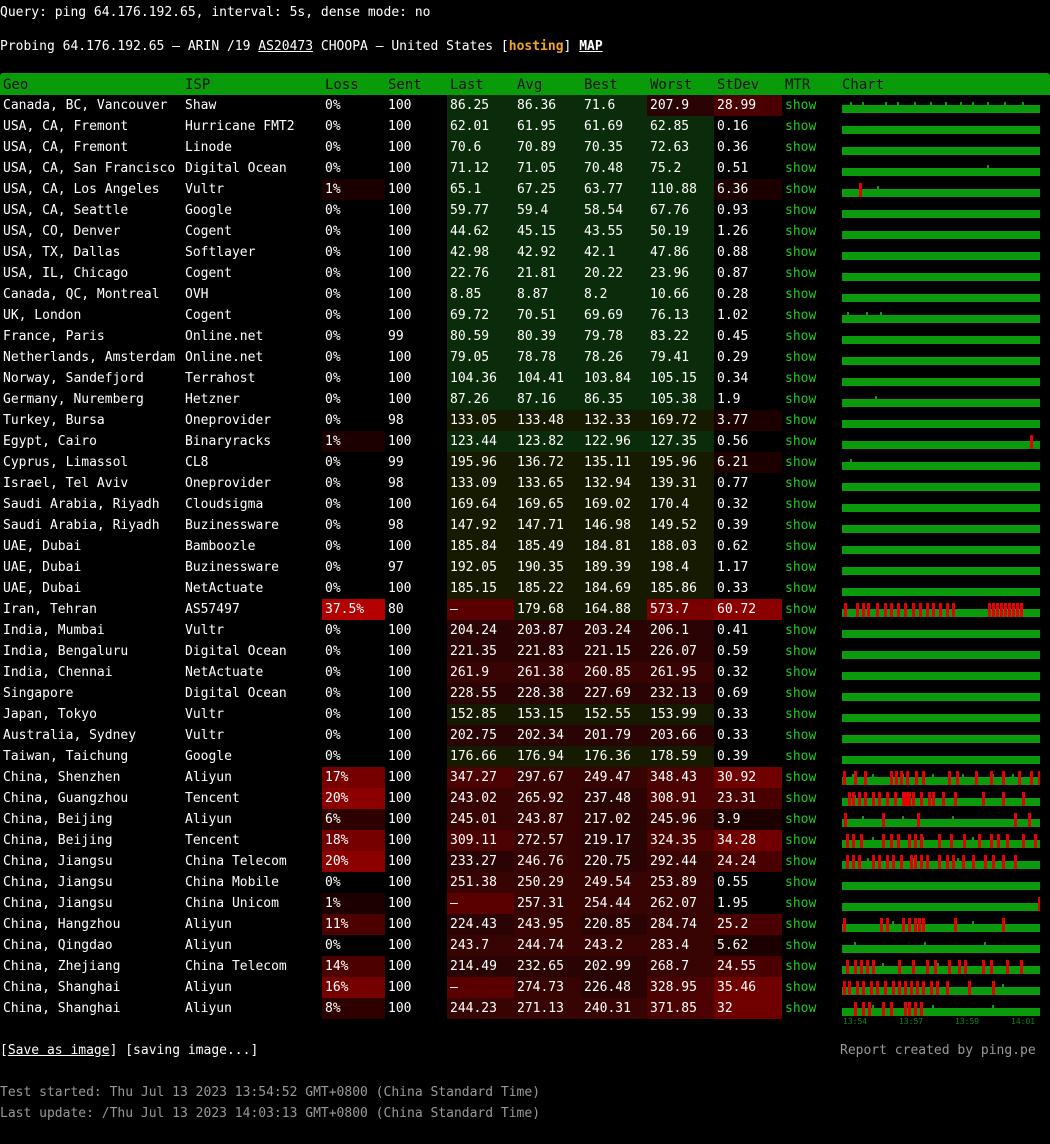 The height and width of the screenshot is (1144, 1050). What do you see at coordinates (680, 924) in the screenshot?
I see `cell-worst: 284.74` at bounding box center [680, 924].